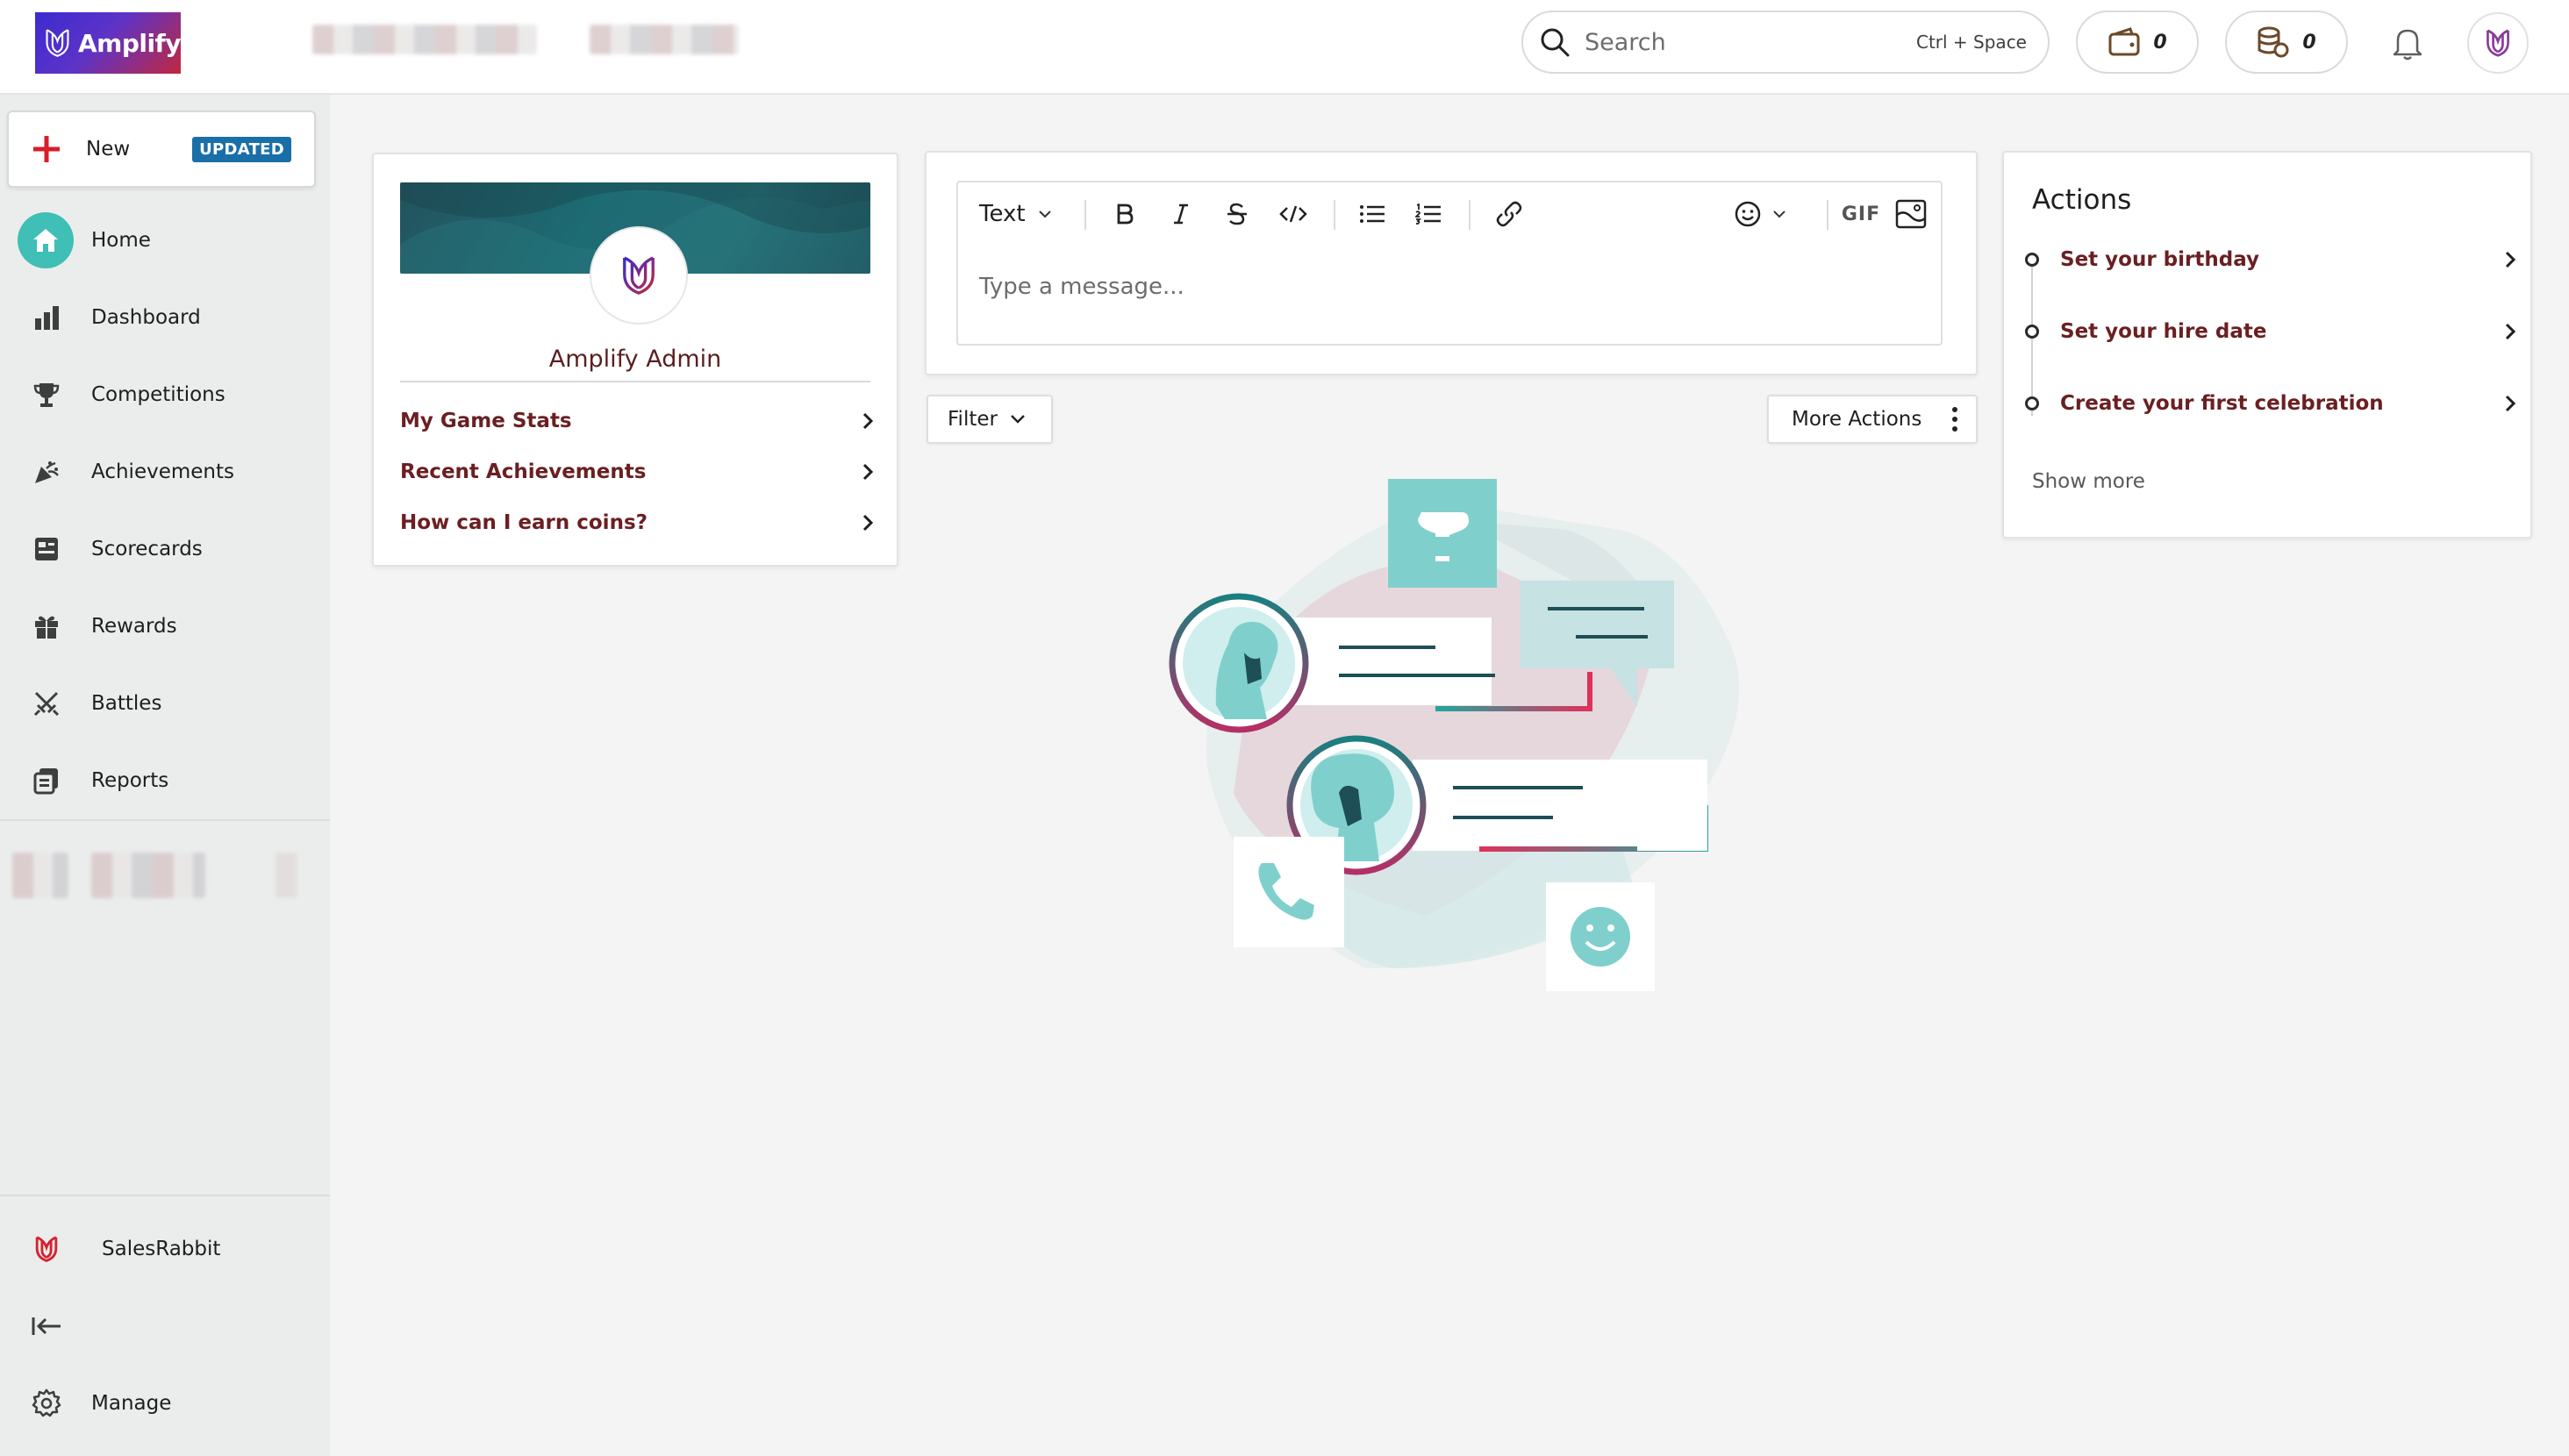  I want to click on org-switcher: SalesRabbit, so click(165, 1249).